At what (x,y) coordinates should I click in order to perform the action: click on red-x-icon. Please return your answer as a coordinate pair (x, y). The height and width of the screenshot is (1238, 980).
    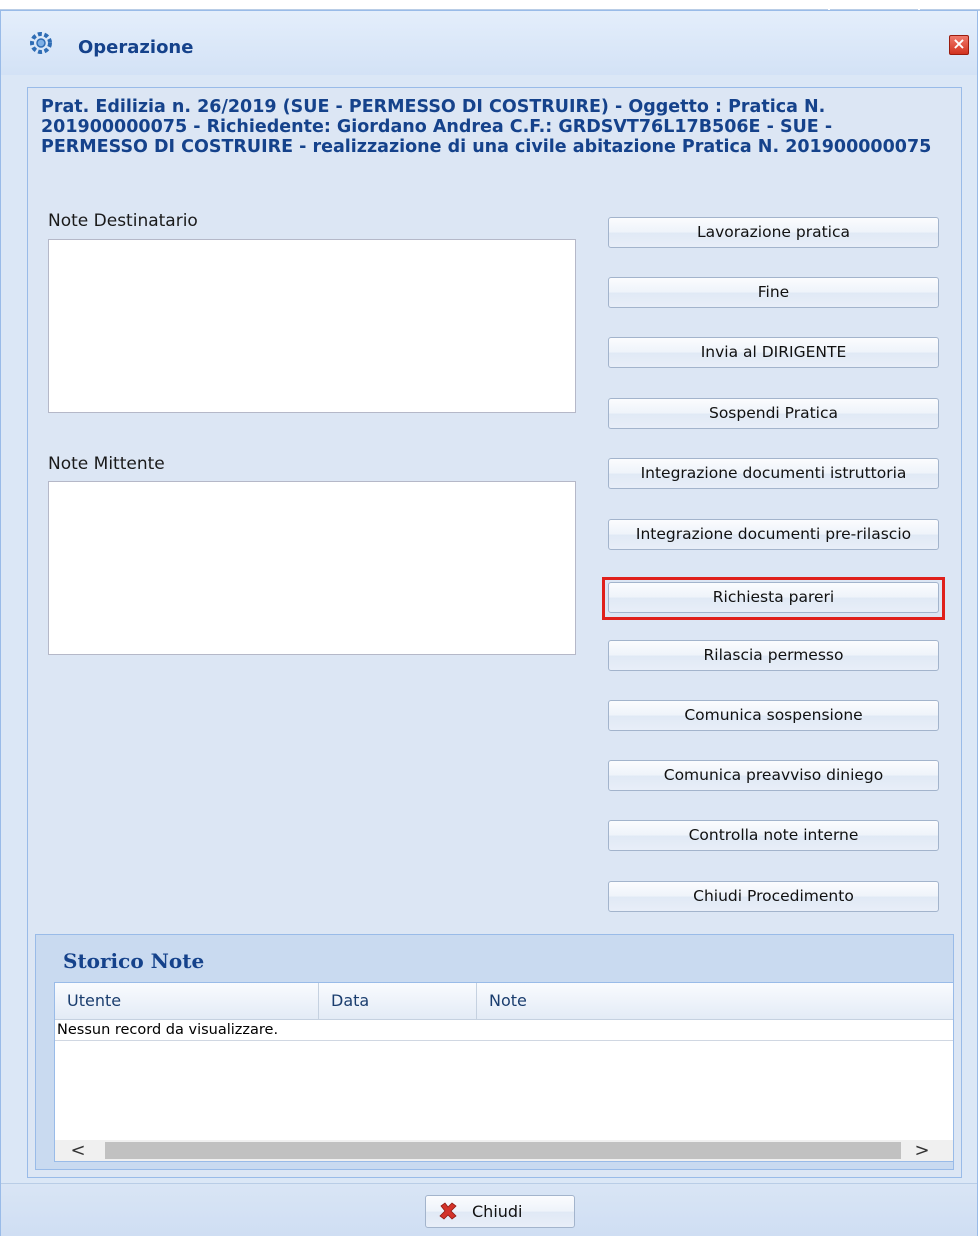
    Looking at the image, I should click on (448, 1211).